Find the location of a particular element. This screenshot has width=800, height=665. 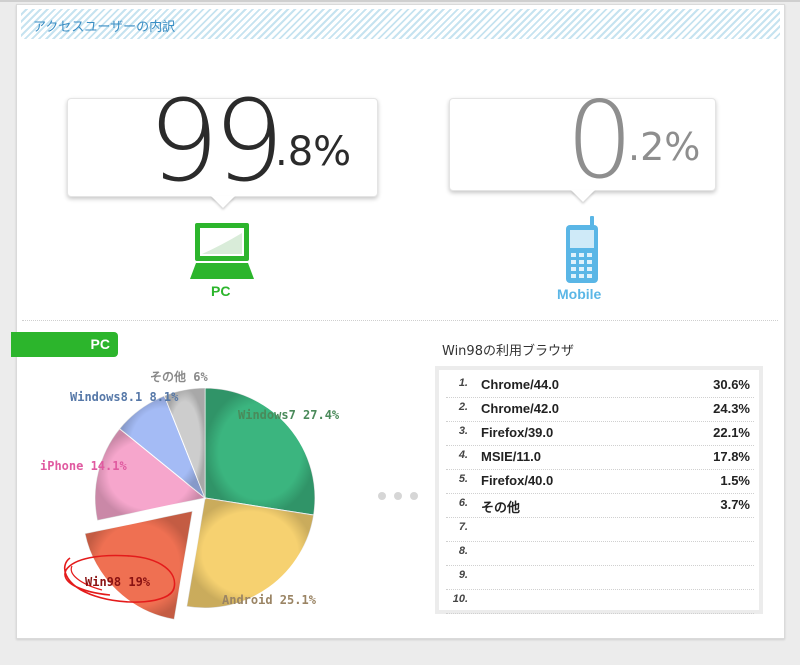

row-rank: 5. is located at coordinates (463, 479).